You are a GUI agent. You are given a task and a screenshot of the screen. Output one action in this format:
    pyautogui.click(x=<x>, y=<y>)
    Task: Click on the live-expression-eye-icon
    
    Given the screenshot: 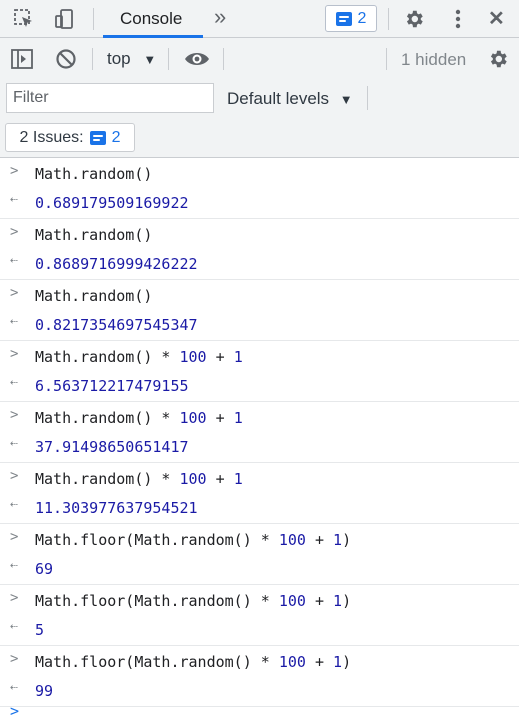 What is the action you would take?
    pyautogui.click(x=197, y=59)
    